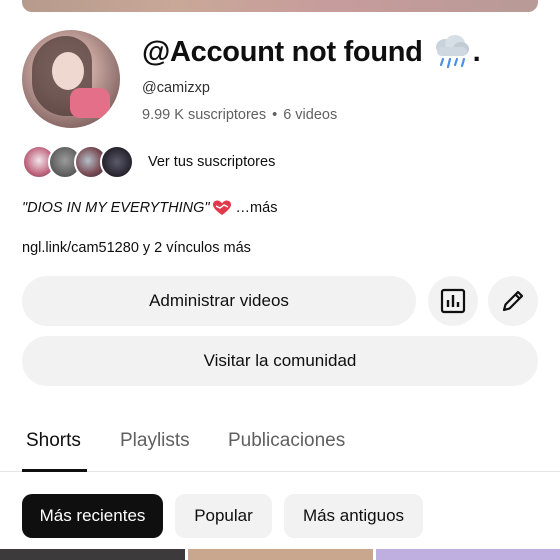 The width and height of the screenshot is (560, 560). I want to click on tab-publicaciones: Publicaciones, so click(286, 441).